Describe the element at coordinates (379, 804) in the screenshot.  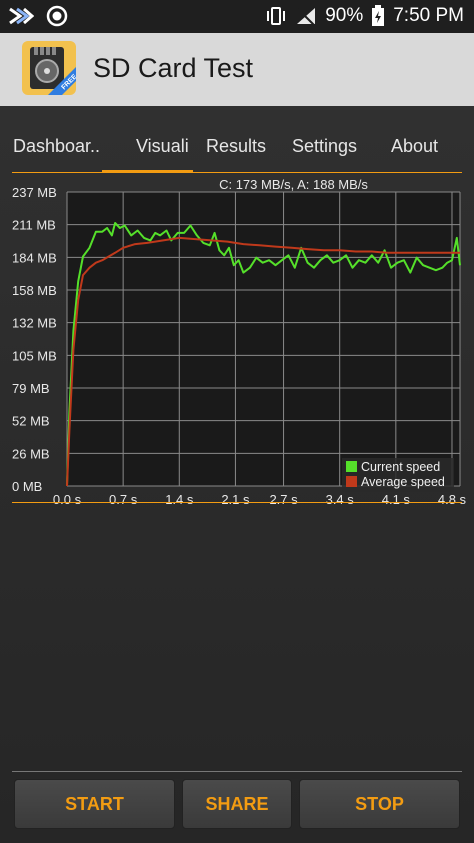
I see `stop-button: STOP` at that location.